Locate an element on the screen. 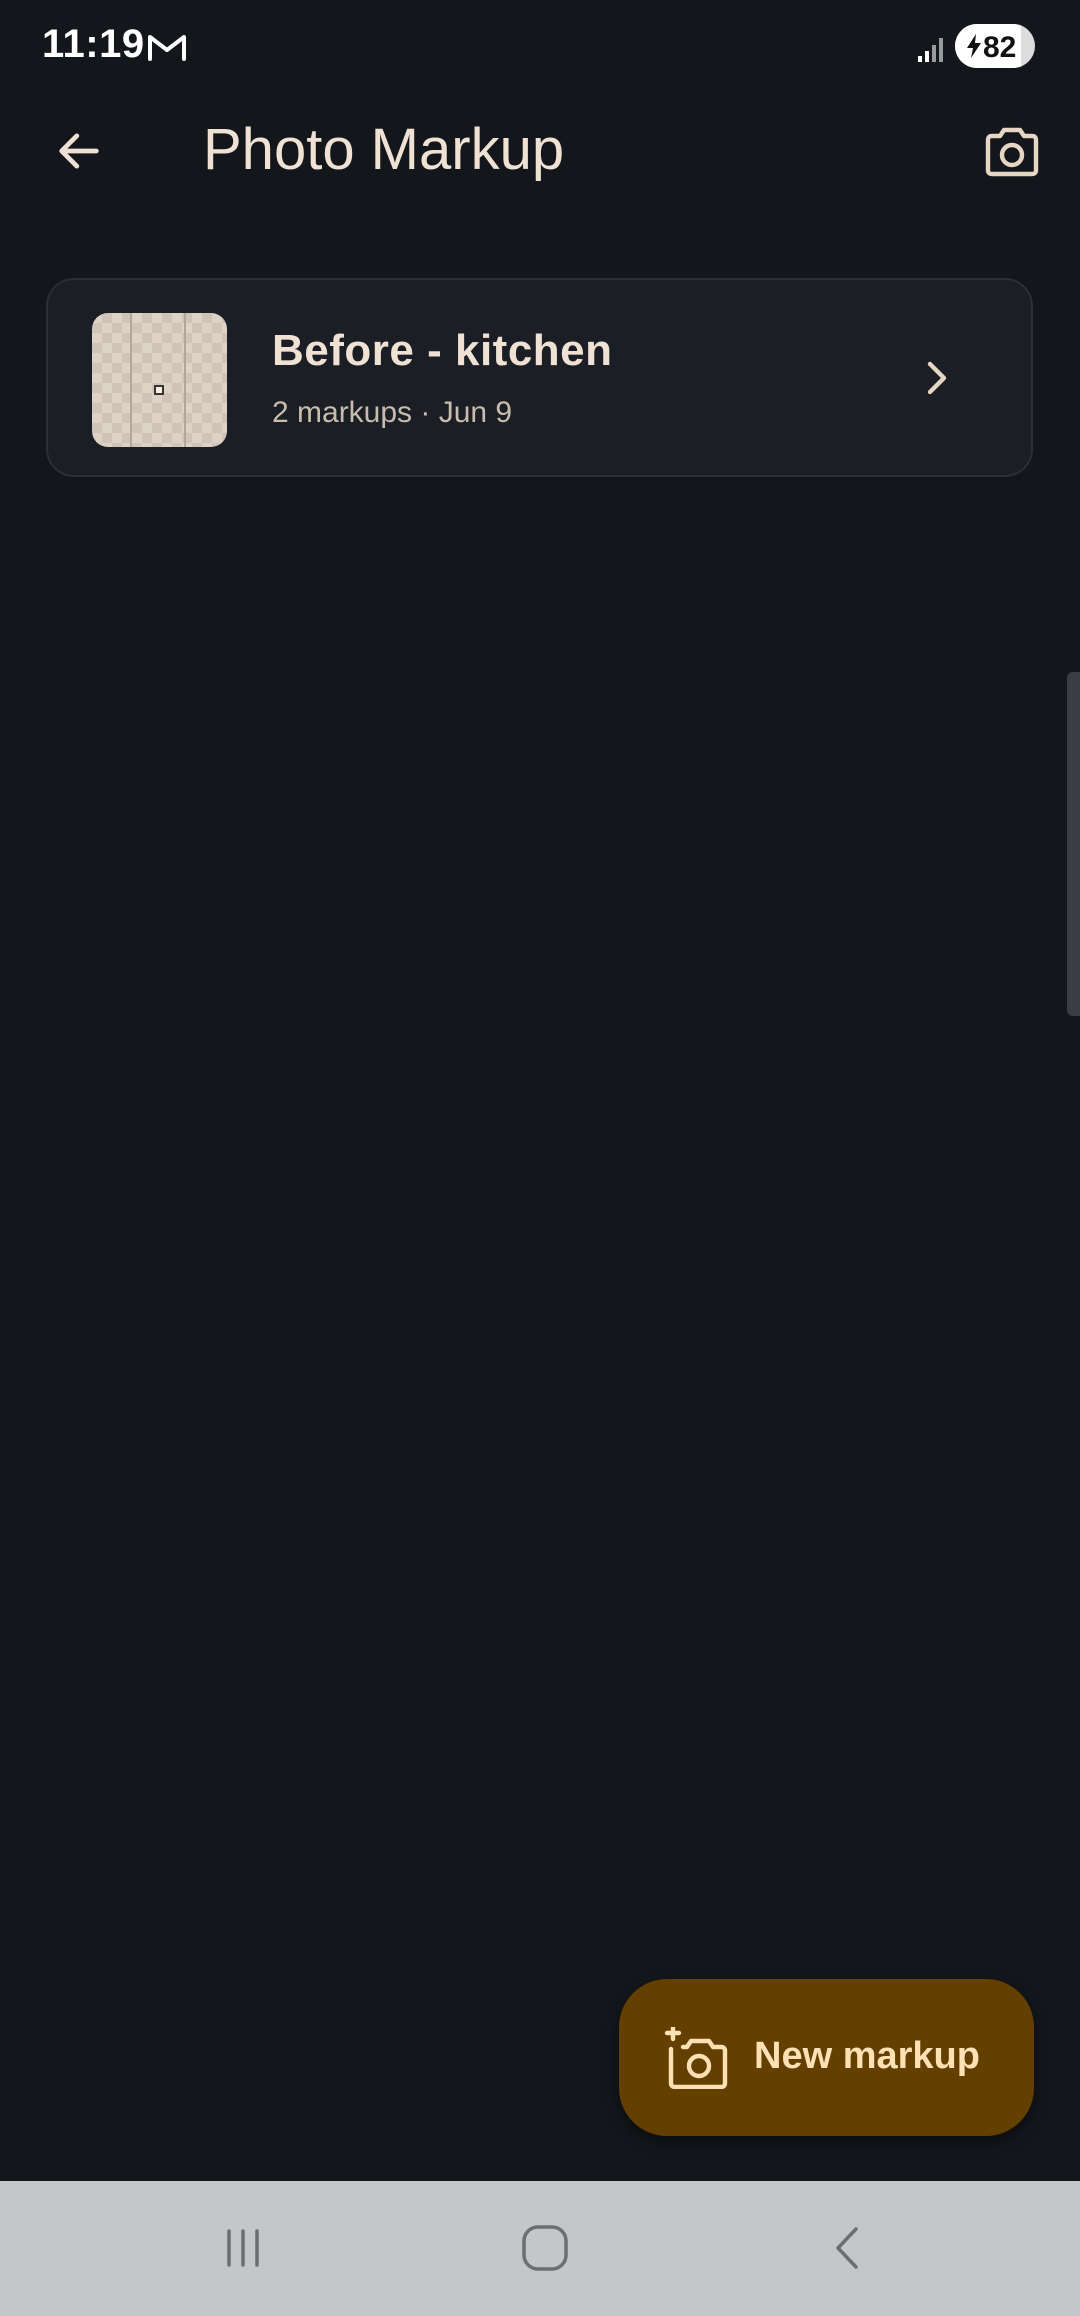  photo-thumbnail is located at coordinates (159, 380).